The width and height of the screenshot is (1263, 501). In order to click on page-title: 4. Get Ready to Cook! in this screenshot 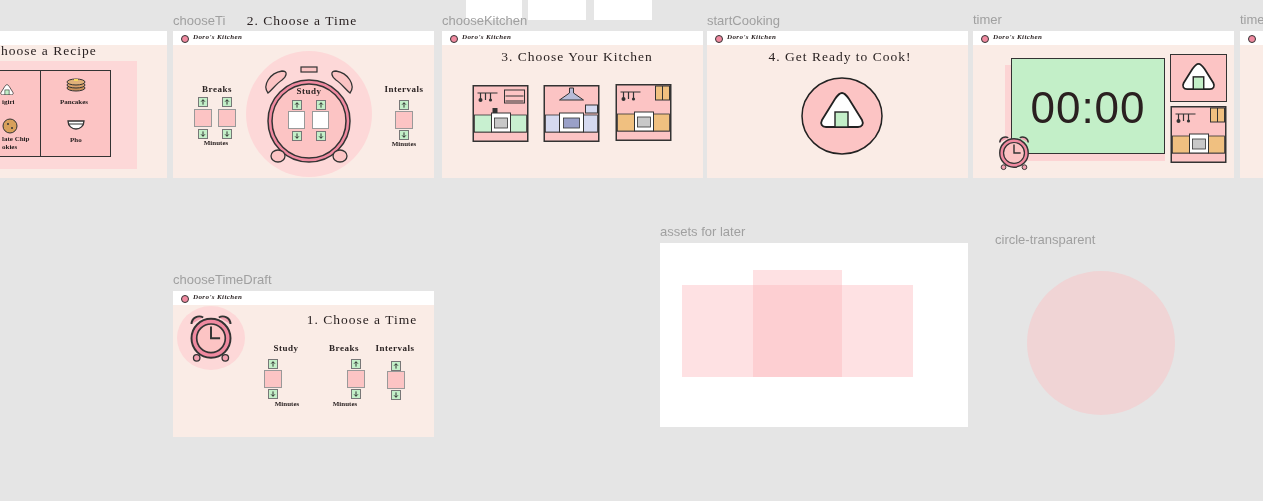, I will do `click(840, 57)`.